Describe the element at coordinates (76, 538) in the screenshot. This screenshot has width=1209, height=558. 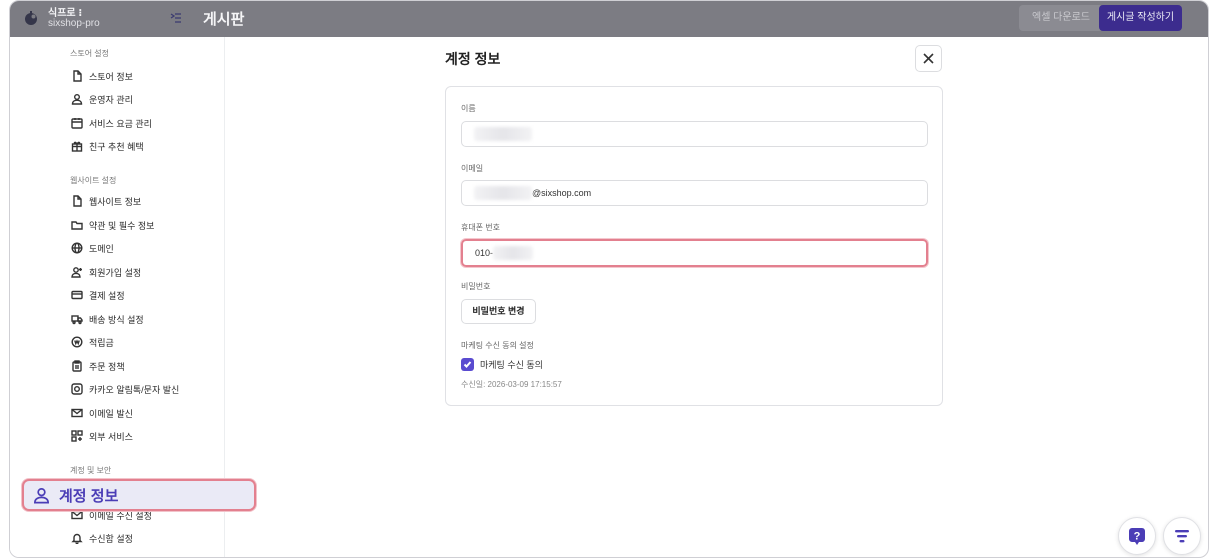
I see `bell-icon` at that location.